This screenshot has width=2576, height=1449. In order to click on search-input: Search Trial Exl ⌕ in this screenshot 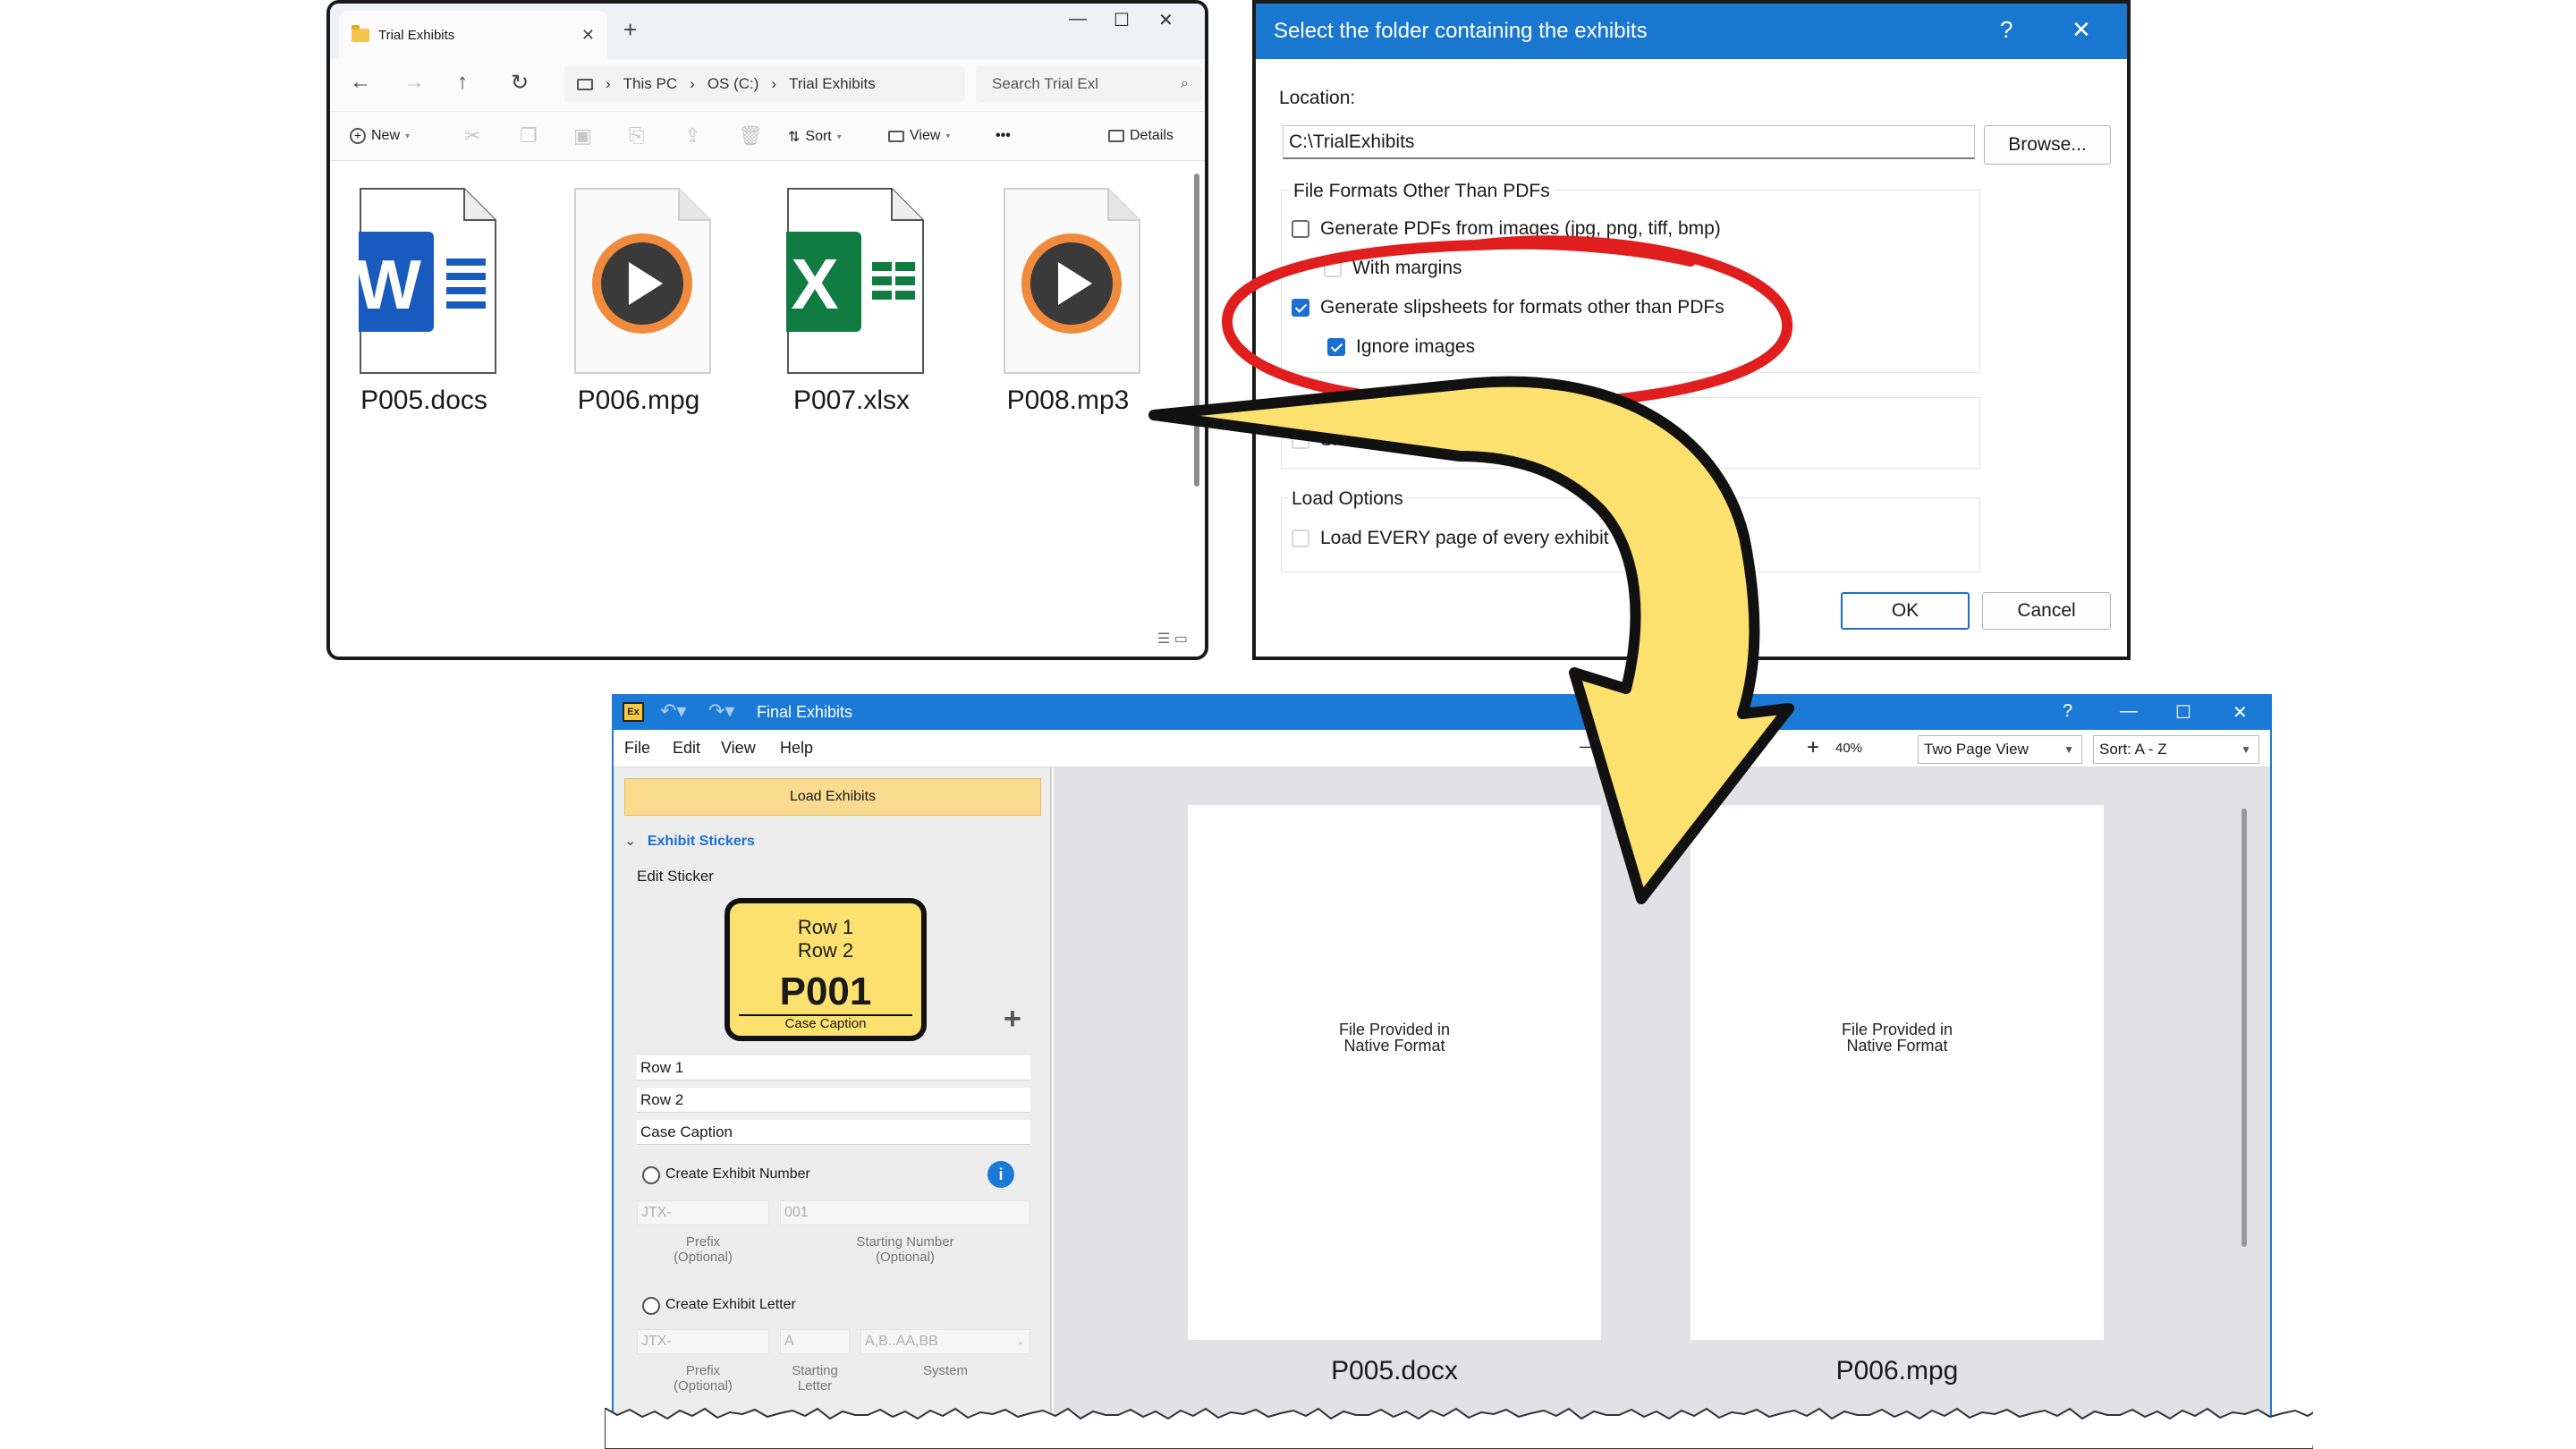, I will do `click(1088, 84)`.